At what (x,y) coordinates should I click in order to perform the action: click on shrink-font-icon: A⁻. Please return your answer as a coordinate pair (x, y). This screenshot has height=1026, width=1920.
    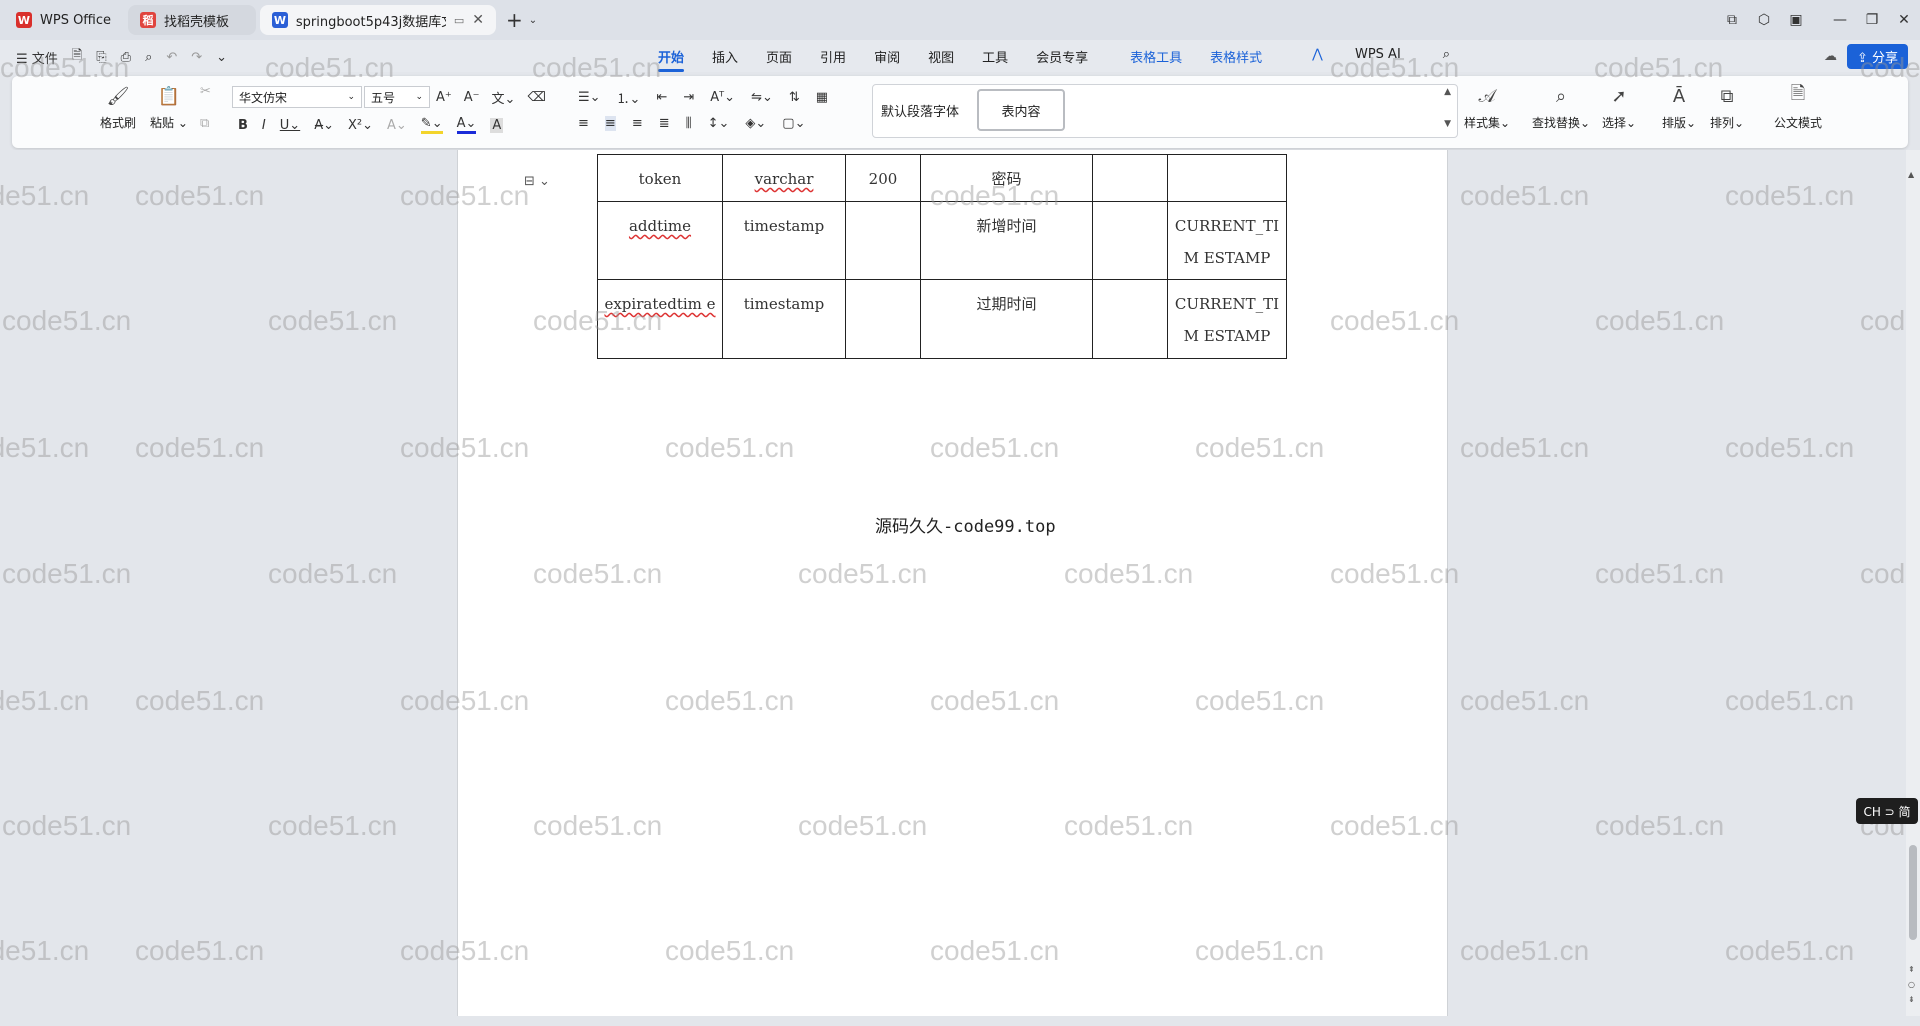
    Looking at the image, I should click on (472, 97).